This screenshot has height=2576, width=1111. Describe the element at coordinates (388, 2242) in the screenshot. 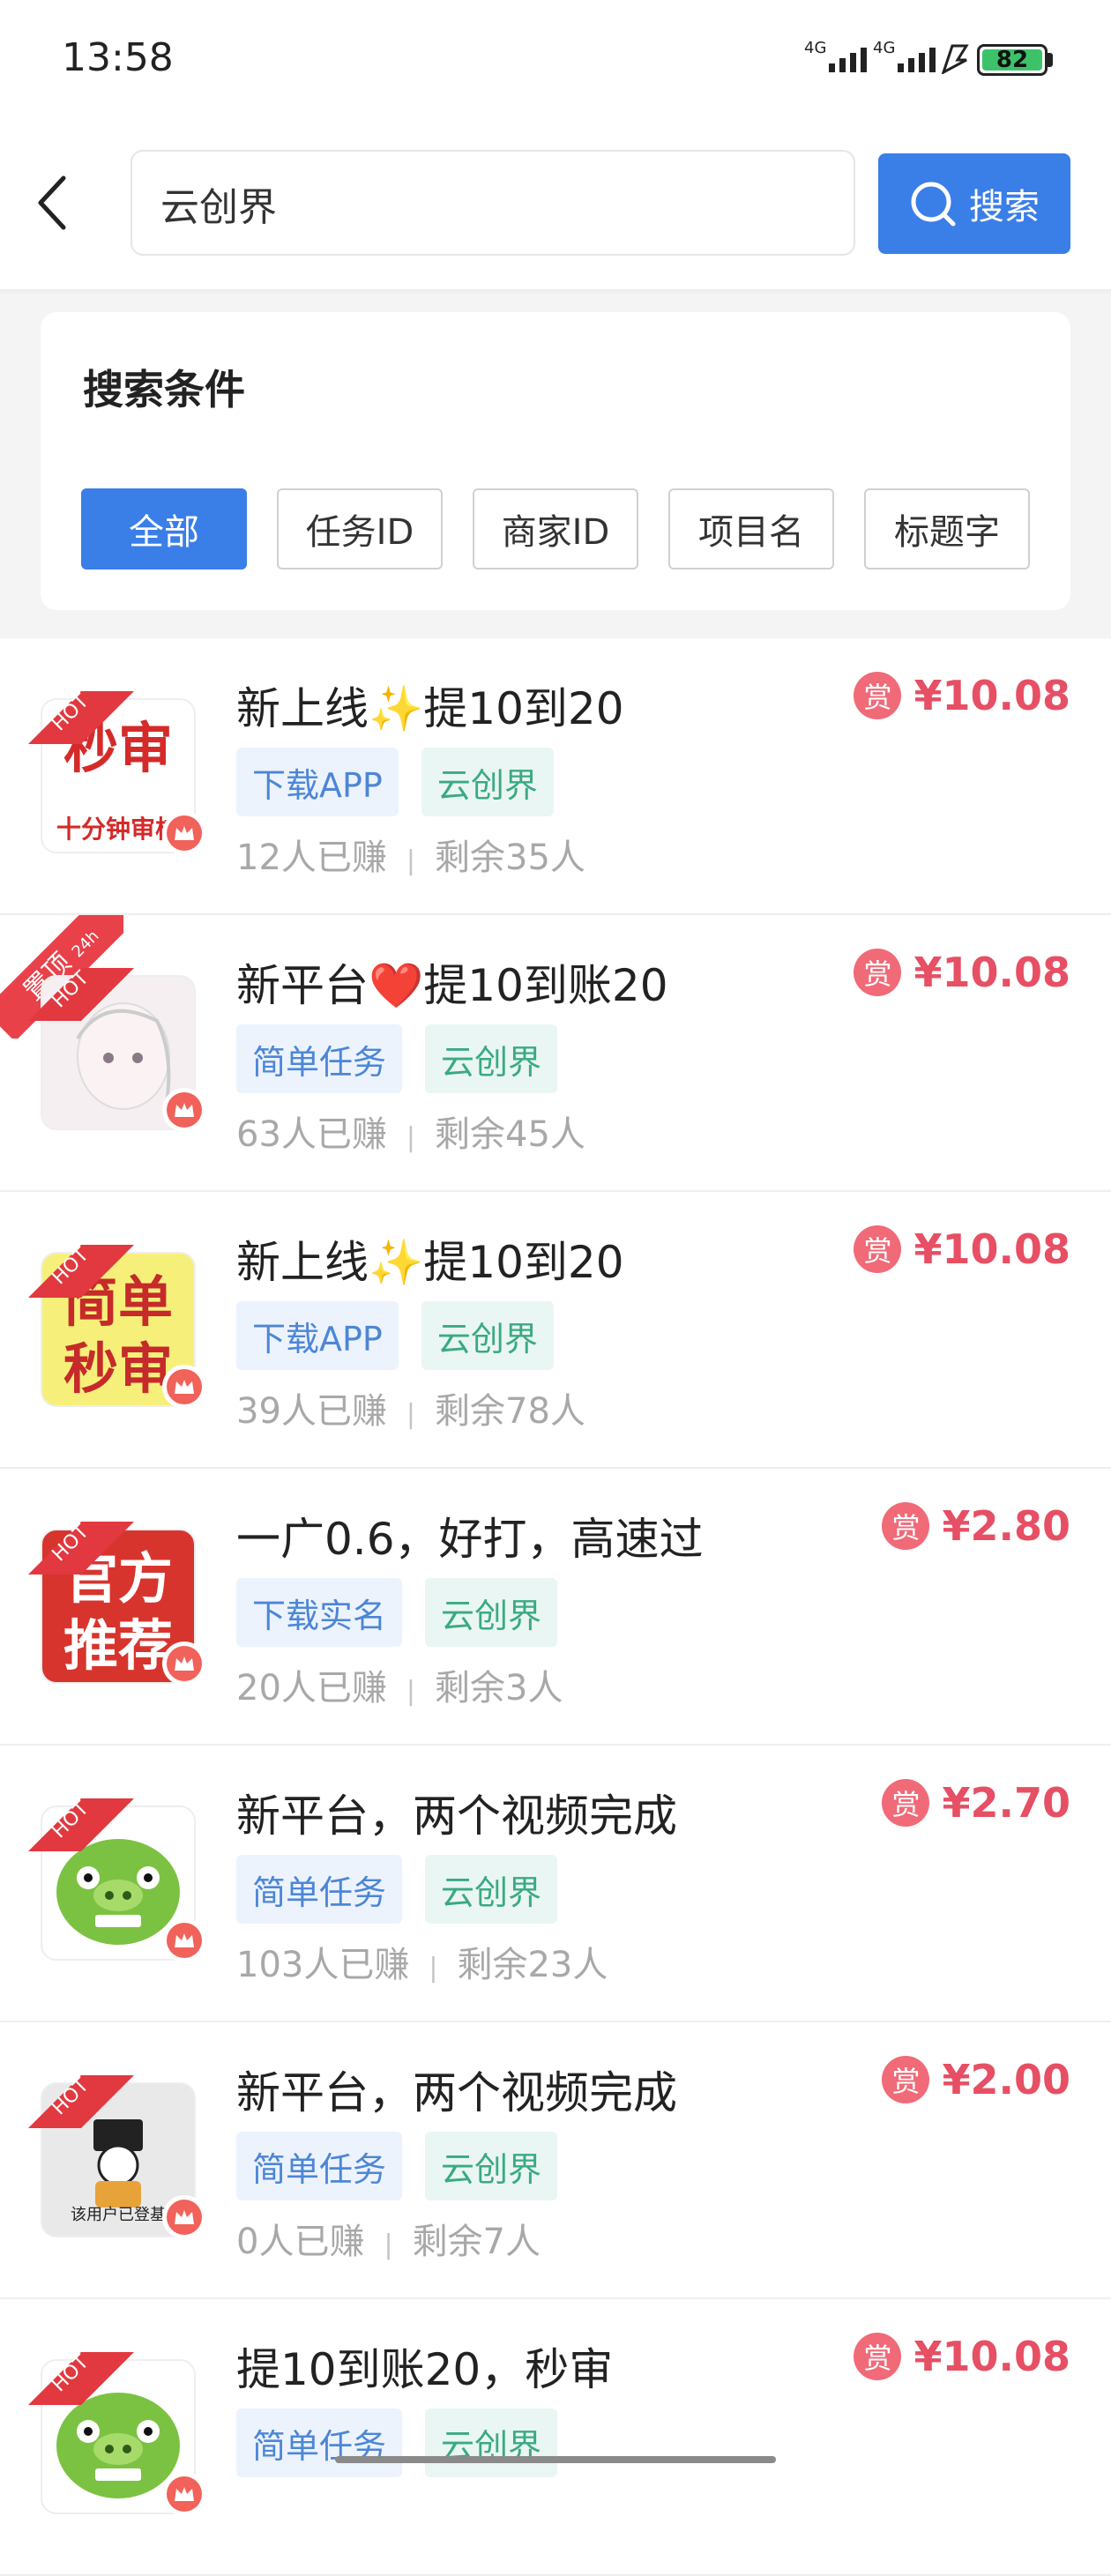

I see `task-stats: 0人已赚 | 剩余7人` at that location.